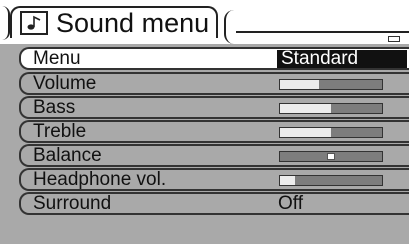  I want to click on headphone-vol-level-bar, so click(331, 180).